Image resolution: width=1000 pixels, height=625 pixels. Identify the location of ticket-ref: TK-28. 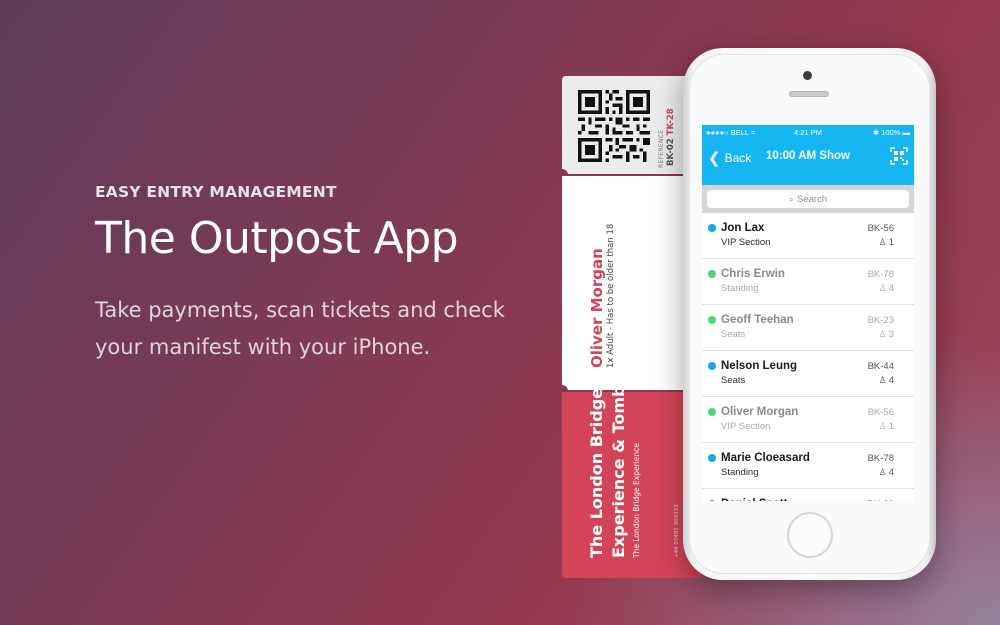
(671, 122).